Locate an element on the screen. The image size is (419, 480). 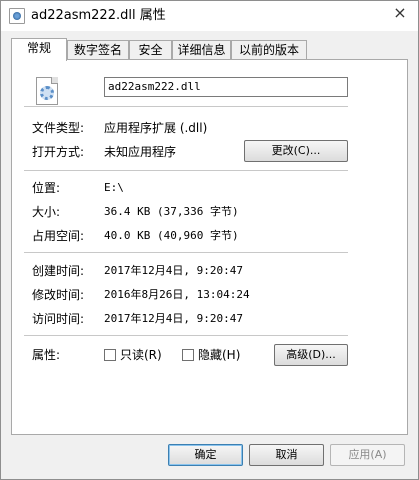
title-bar: ad22asm222.dll 属性 × is located at coordinates (209, 16).